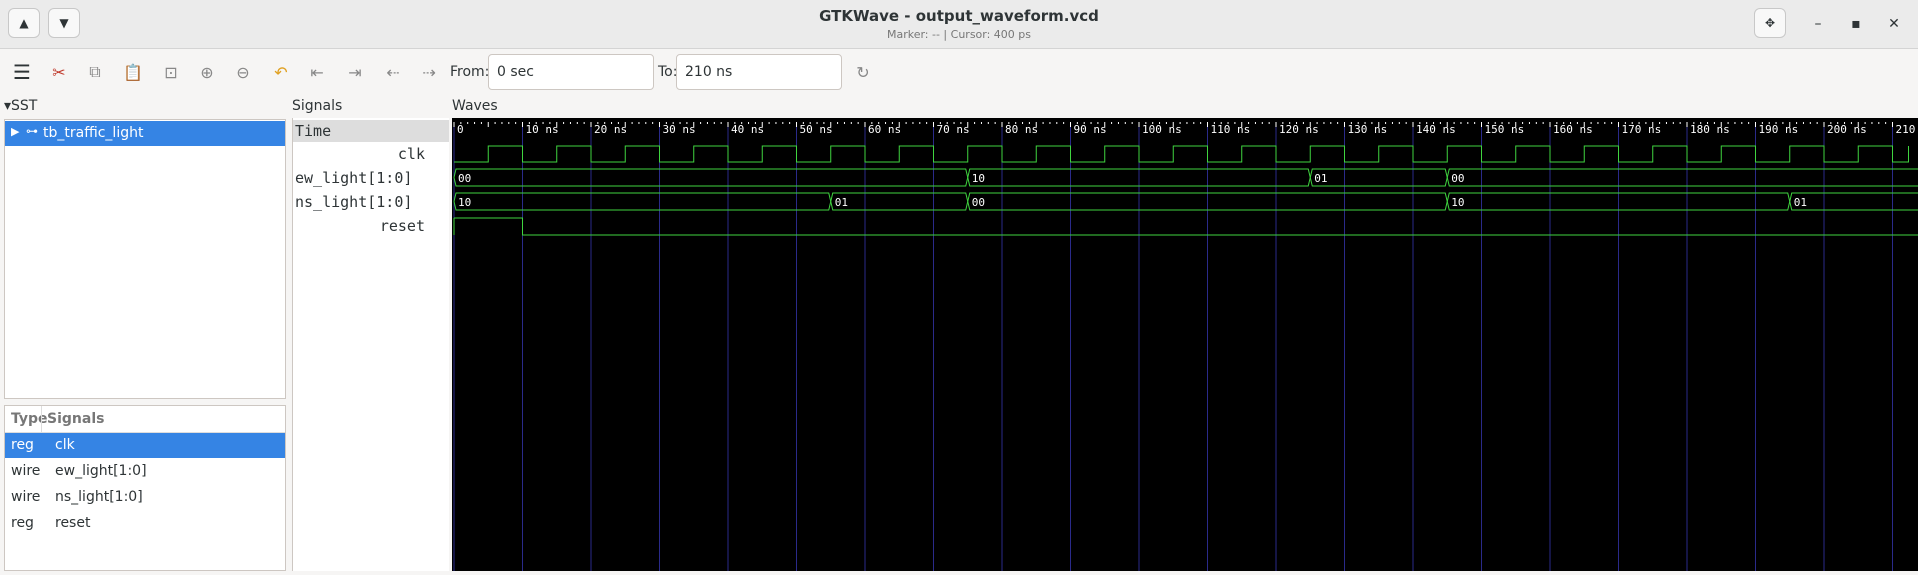 Image resolution: width=1918 pixels, height=575 pixels. What do you see at coordinates (355, 72) in the screenshot?
I see `zoom-end-icon: ⇥` at bounding box center [355, 72].